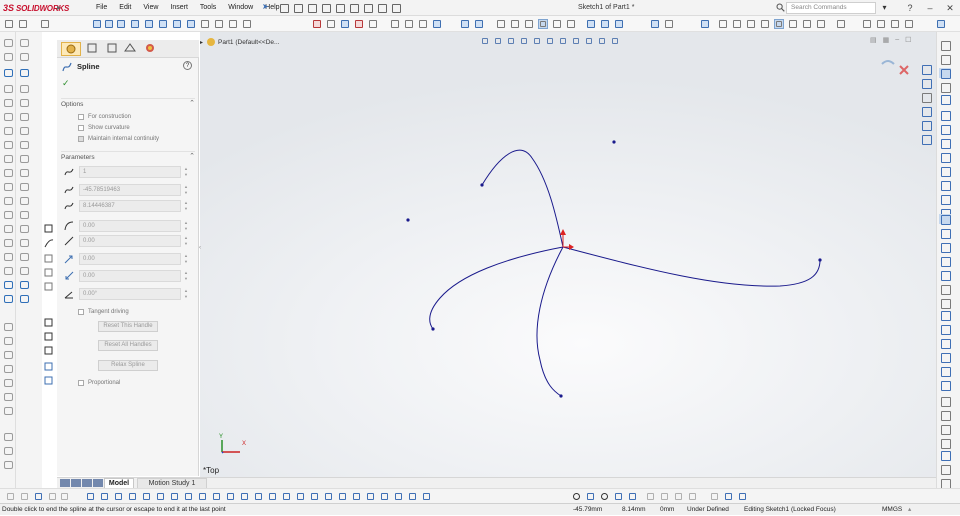 This screenshot has height=516, width=960. I want to click on hidden-lines-visible-icon, so click(737, 24).